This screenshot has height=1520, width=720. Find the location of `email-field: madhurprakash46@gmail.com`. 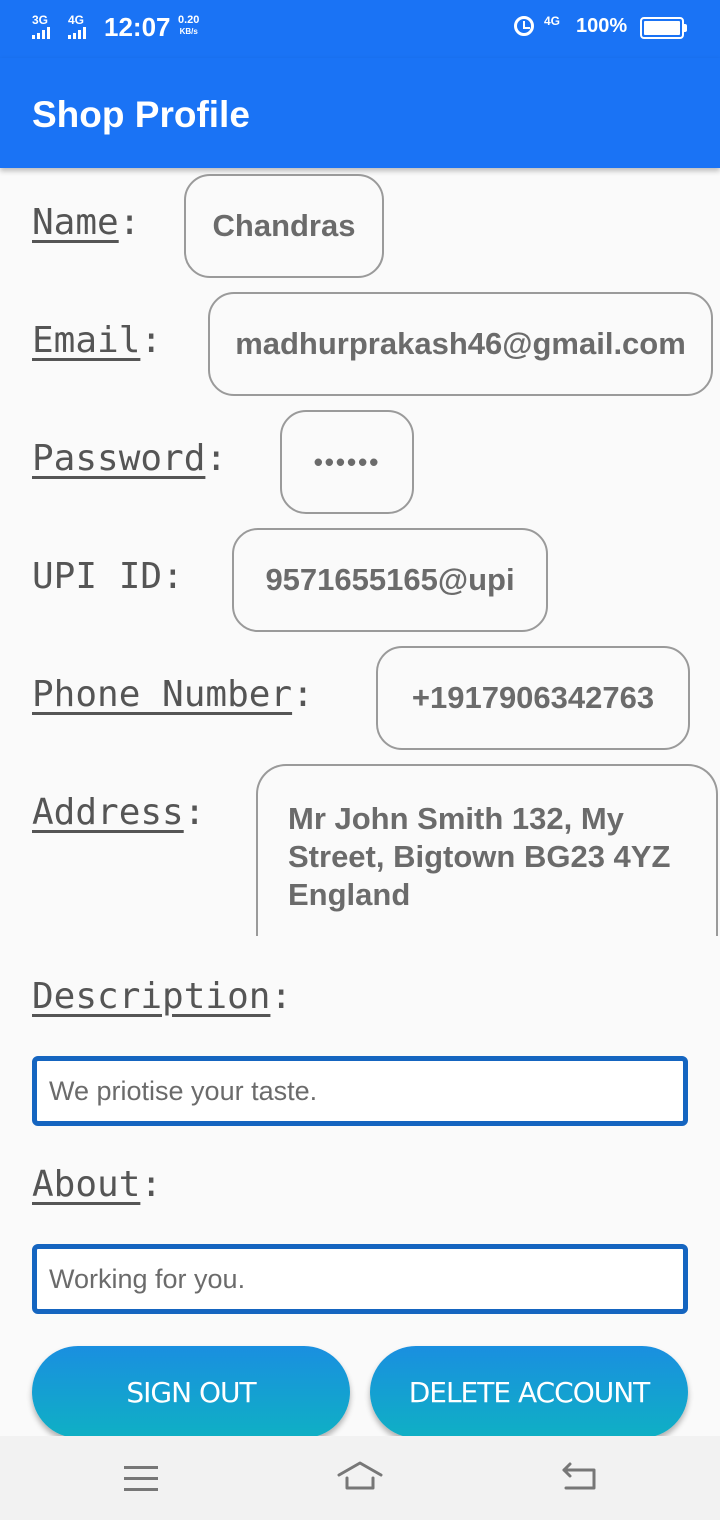

email-field: madhurprakash46@gmail.com is located at coordinates (460, 344).